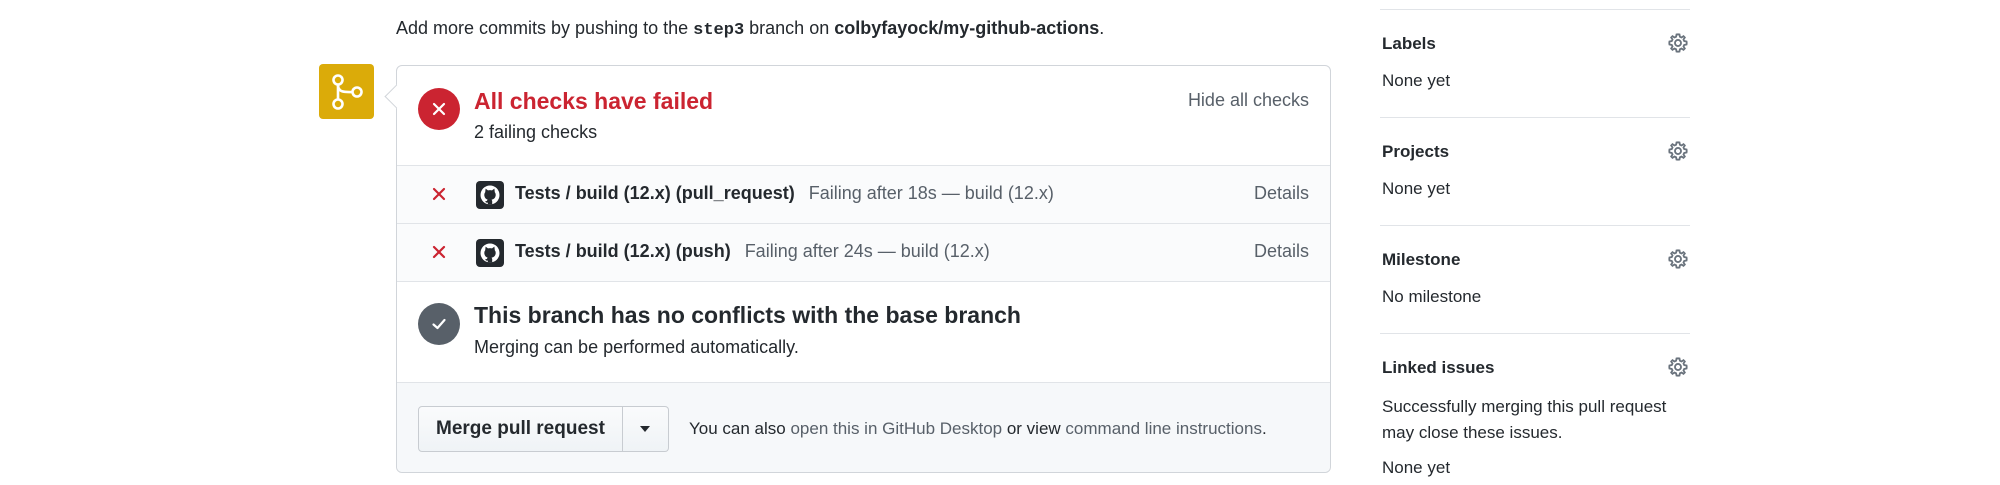 The width and height of the screenshot is (2000, 485). What do you see at coordinates (1415, 152) in the screenshot?
I see `sidebar-projects-title: Projects` at bounding box center [1415, 152].